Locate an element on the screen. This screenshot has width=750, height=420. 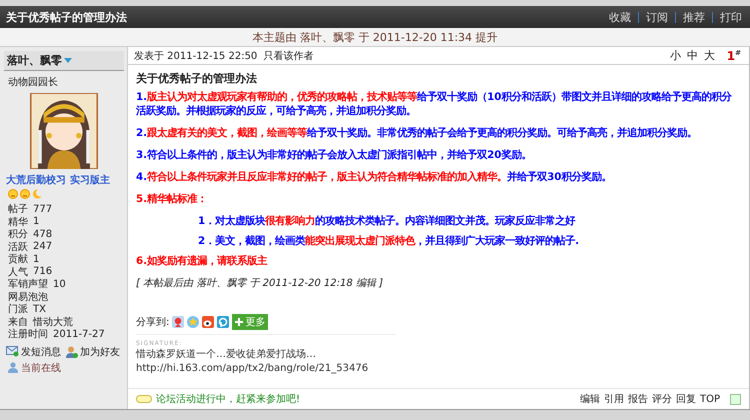
font-size-link: 大 is located at coordinates (709, 55).